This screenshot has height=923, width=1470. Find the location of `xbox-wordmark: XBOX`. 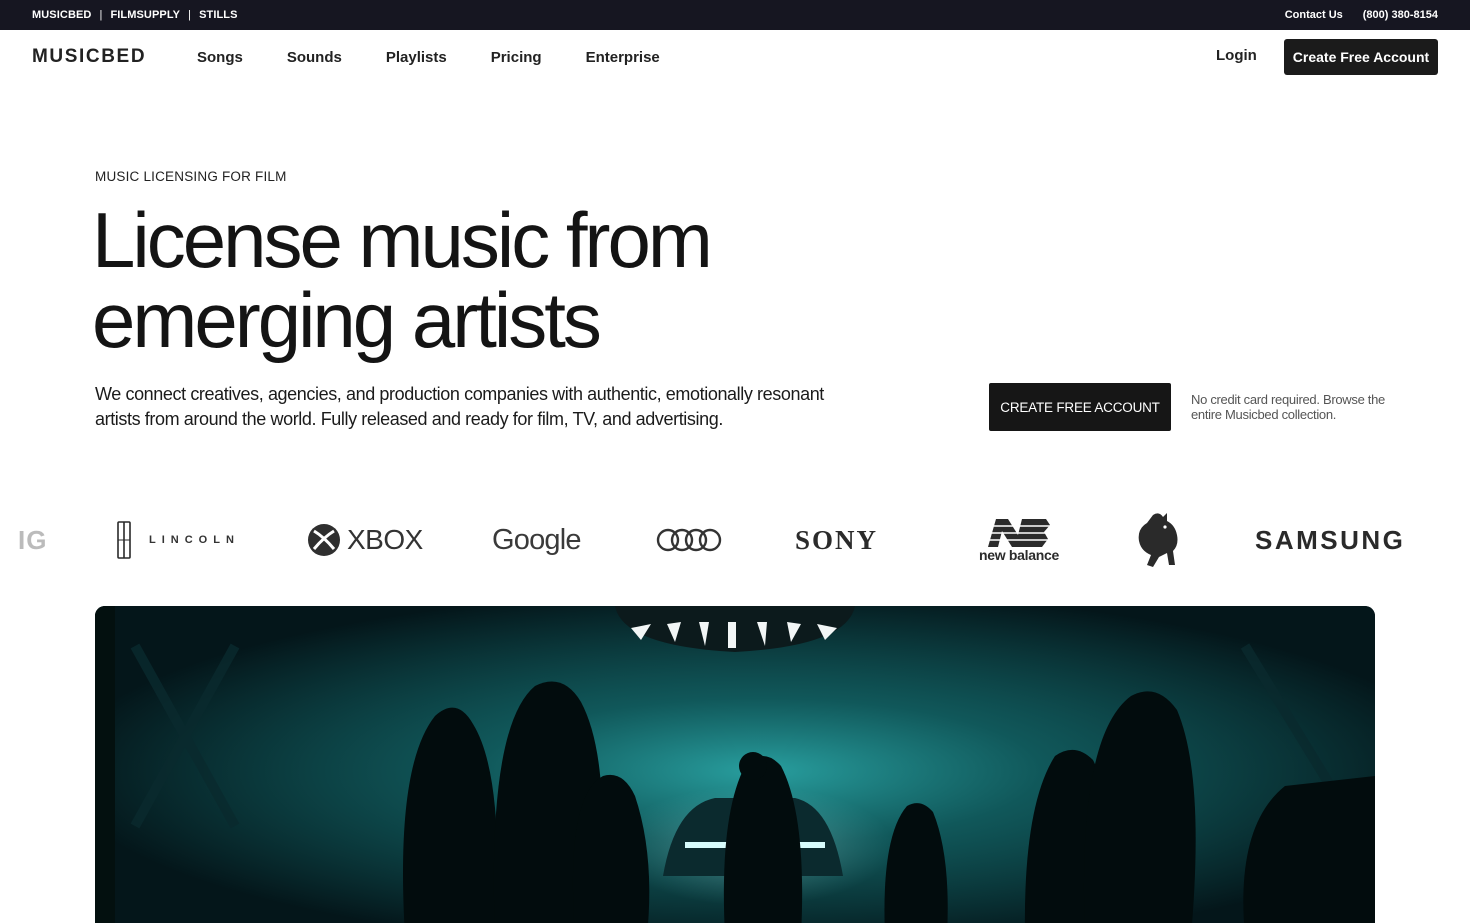

xbox-wordmark: XBOX is located at coordinates (385, 539).